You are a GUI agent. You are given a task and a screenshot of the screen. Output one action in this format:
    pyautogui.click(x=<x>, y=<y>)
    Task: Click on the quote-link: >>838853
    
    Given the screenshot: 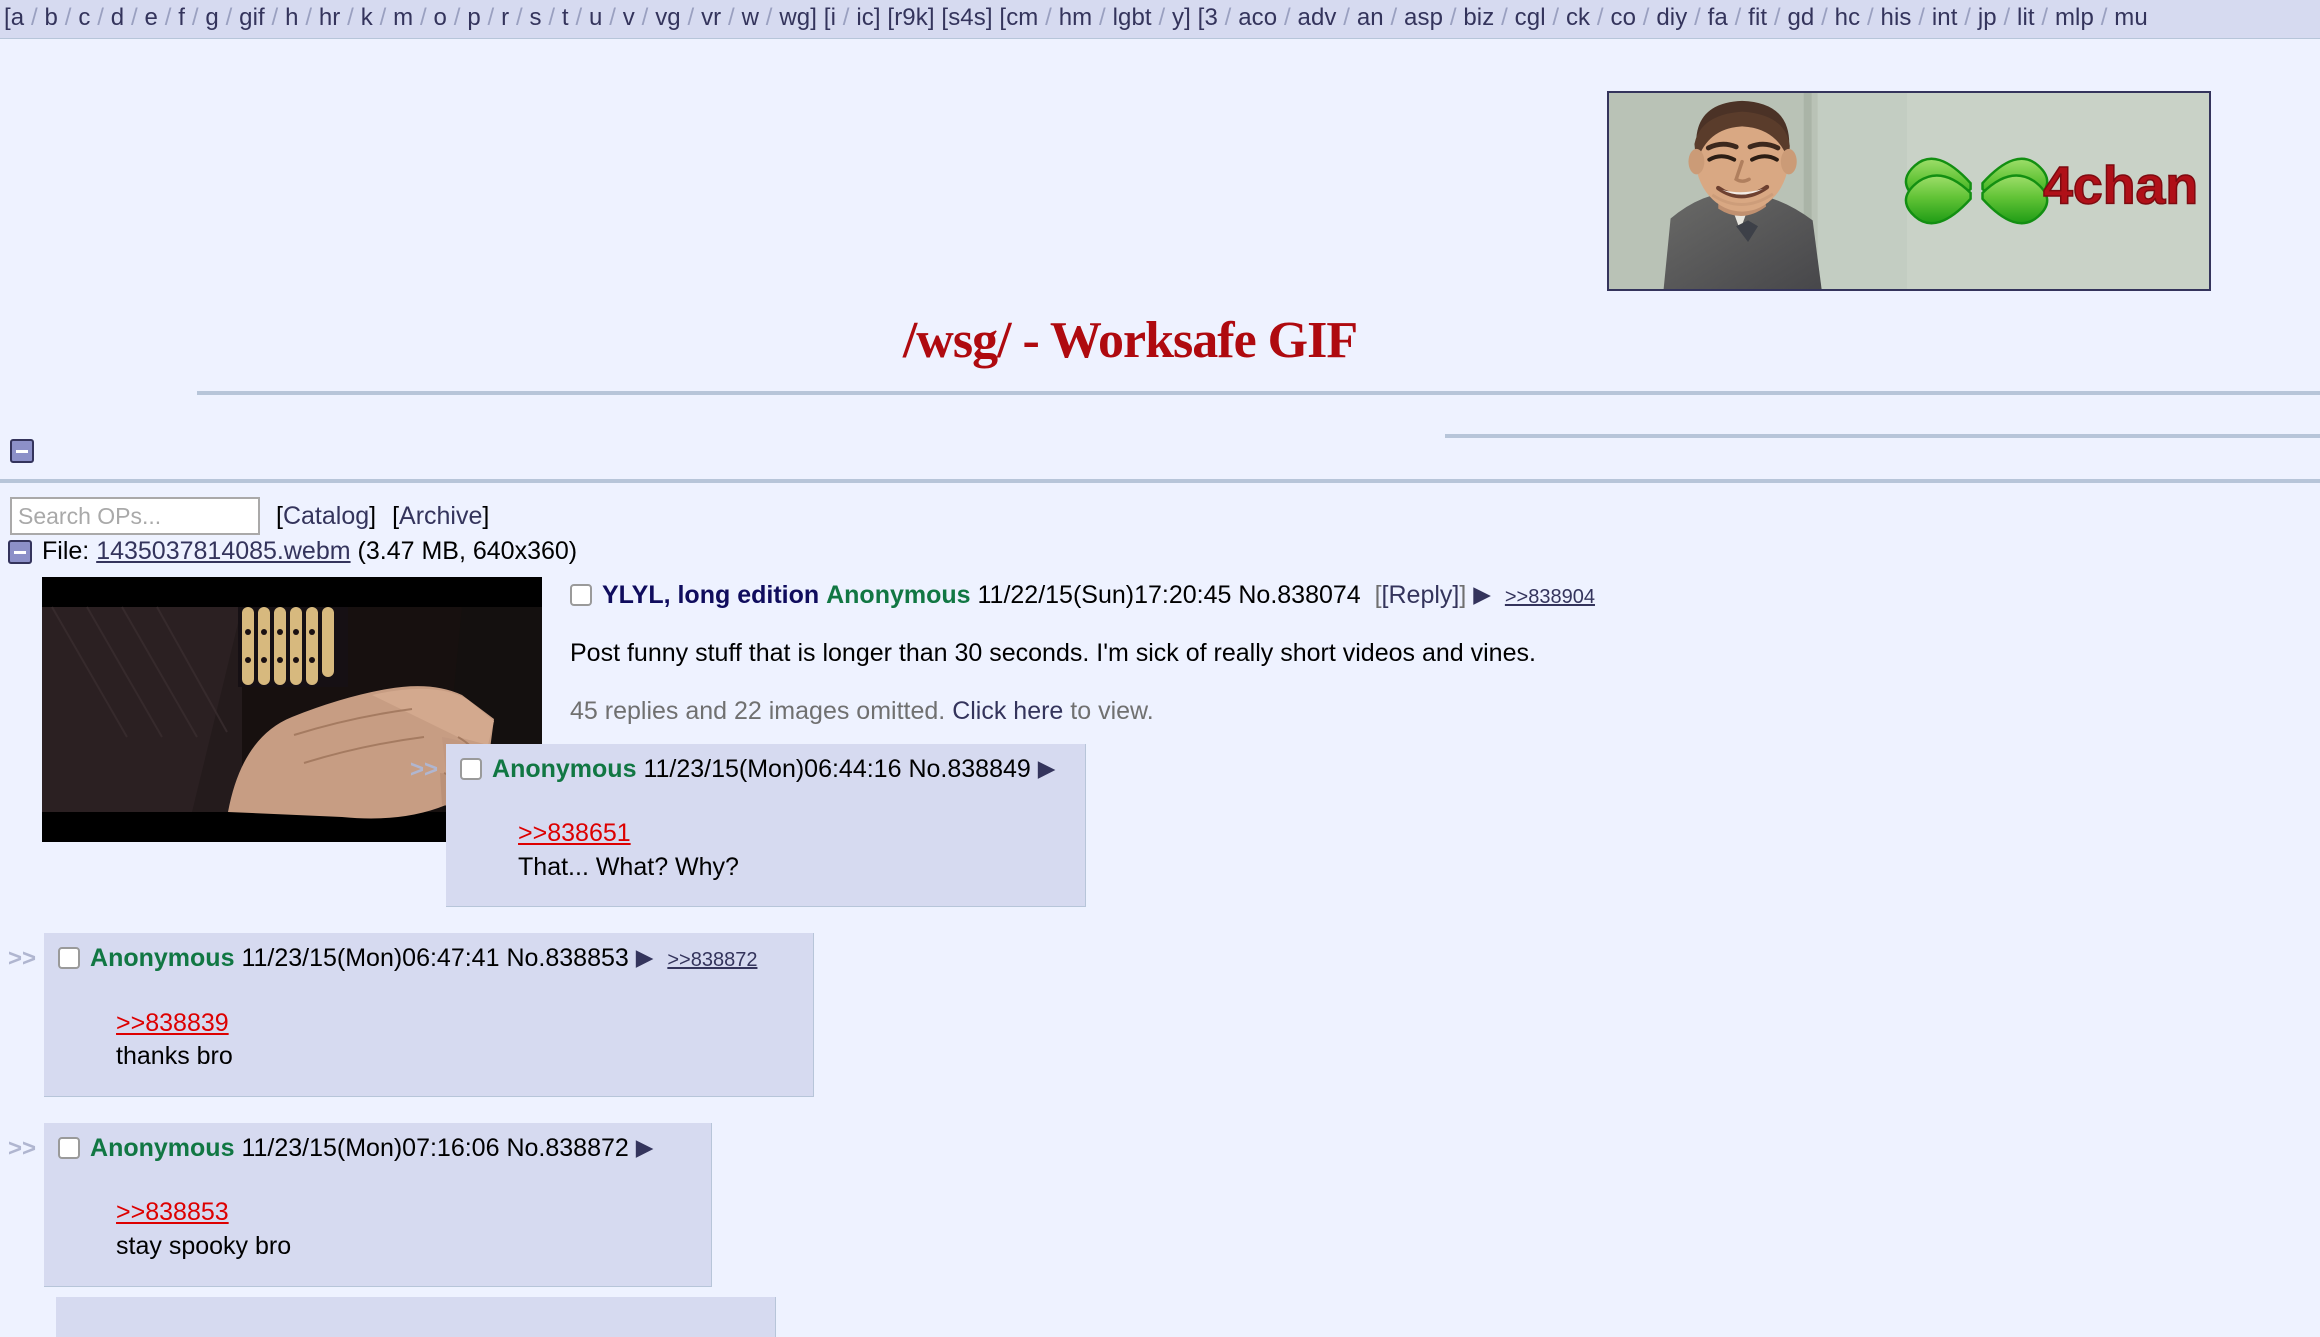 What is the action you would take?
    pyautogui.click(x=402, y=1213)
    